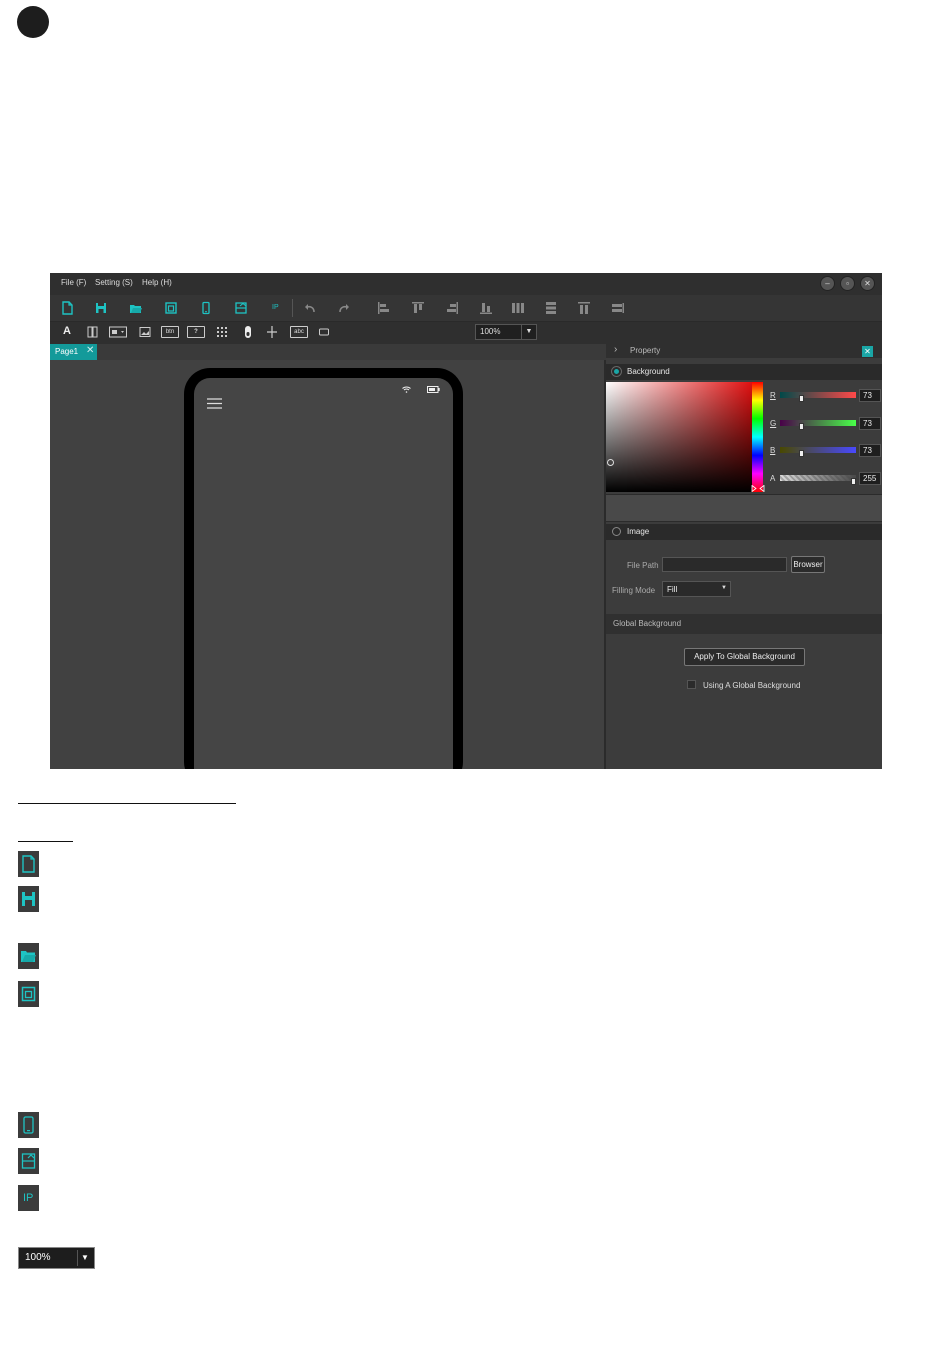 The width and height of the screenshot is (950, 1369). What do you see at coordinates (38, 1257) in the screenshot?
I see `doc-zoom-value: 100%` at bounding box center [38, 1257].